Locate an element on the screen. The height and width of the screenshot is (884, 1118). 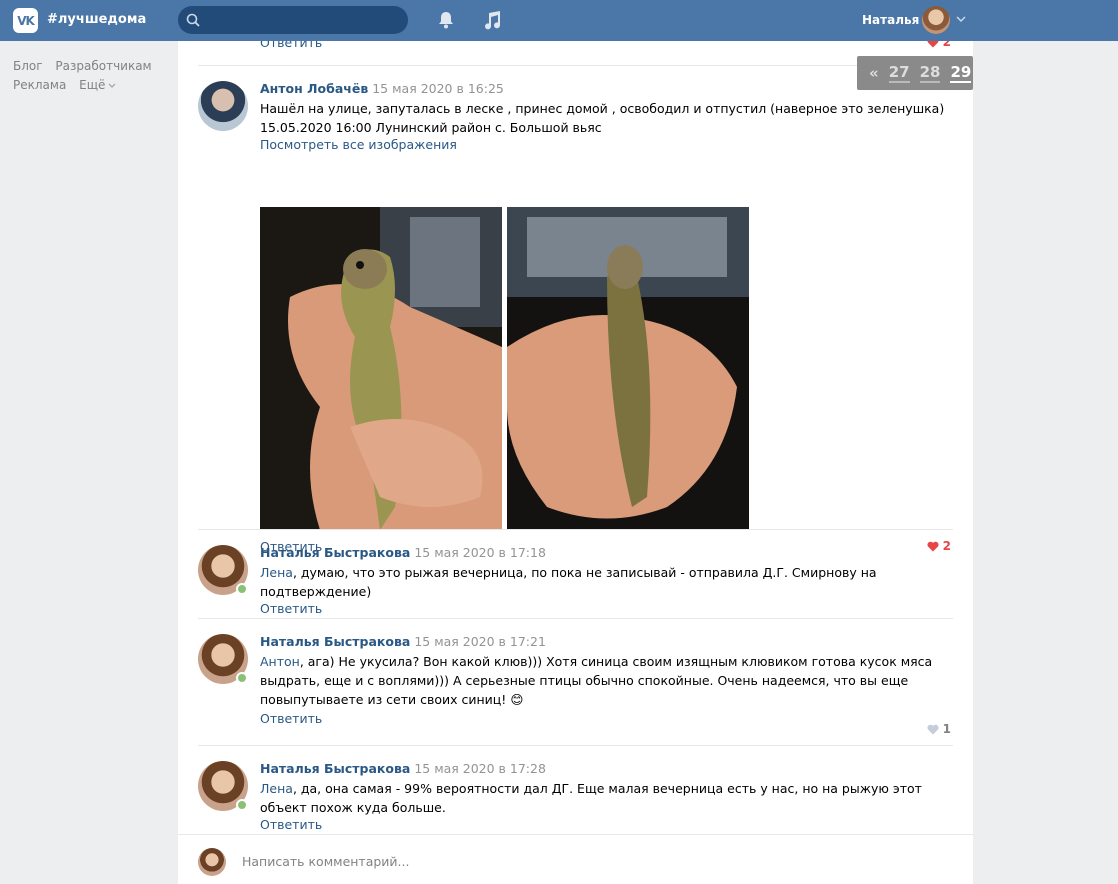
comment-date: 15 мая 2020 в 16:25 is located at coordinates (438, 88).